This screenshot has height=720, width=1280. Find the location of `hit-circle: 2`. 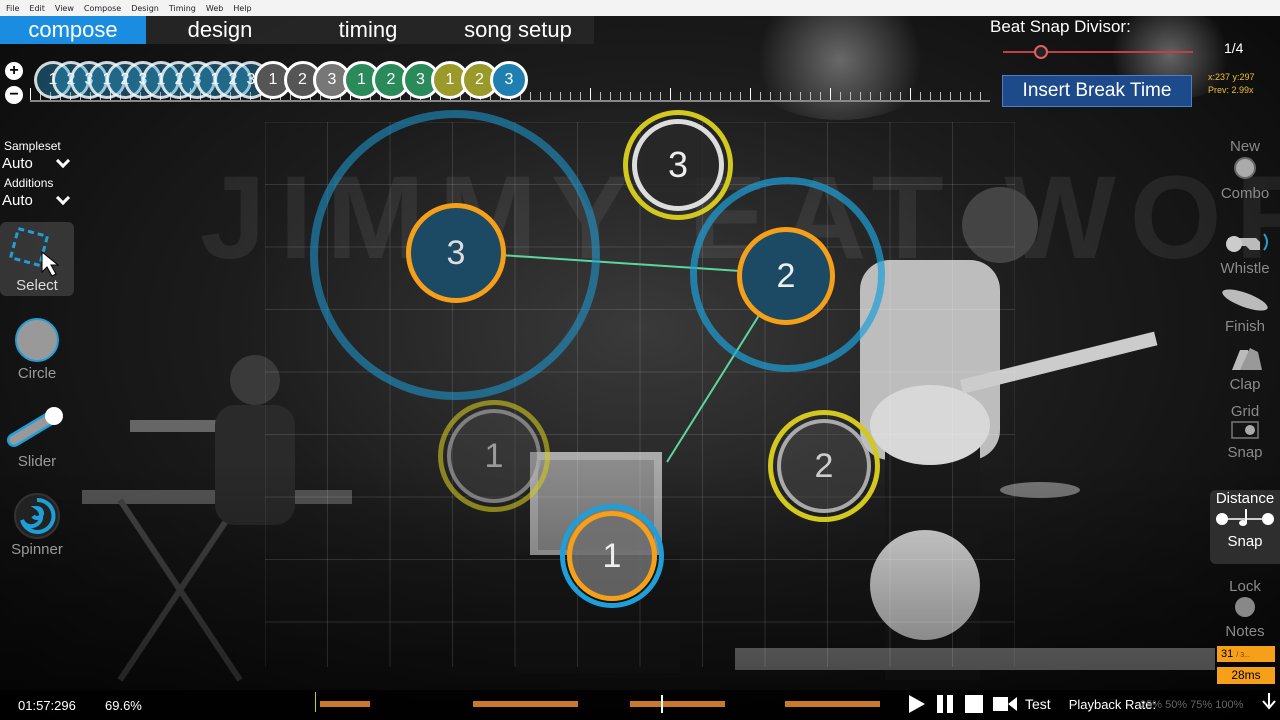

hit-circle: 2 is located at coordinates (824, 466).